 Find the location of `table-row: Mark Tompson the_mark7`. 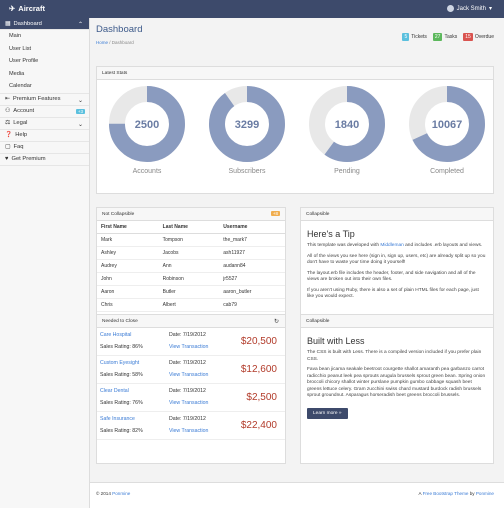

table-row: Mark Tompson the_mark7 is located at coordinates (191, 240).